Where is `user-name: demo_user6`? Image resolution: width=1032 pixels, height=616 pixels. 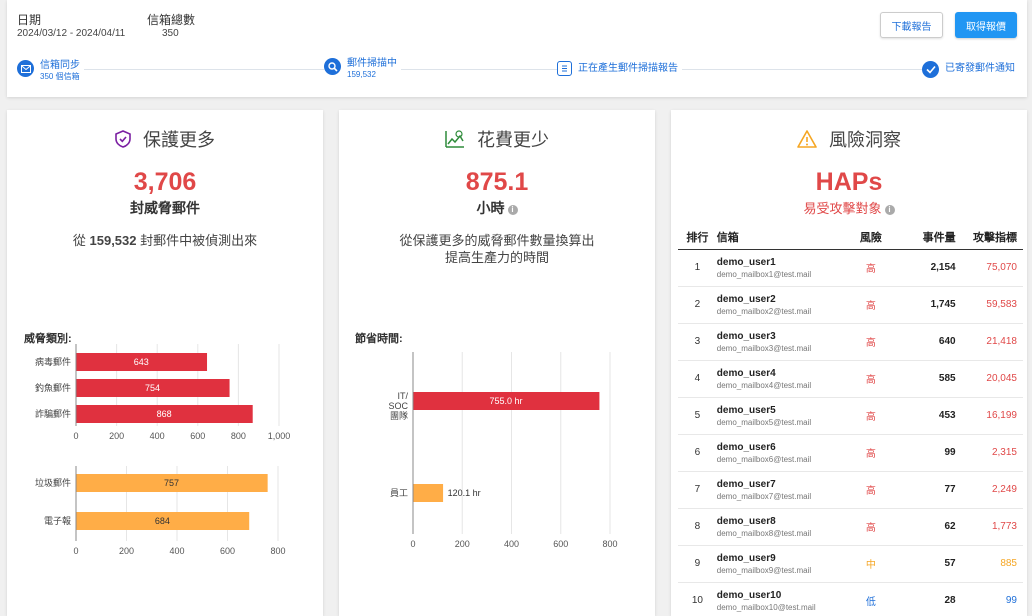
user-name: demo_user6 is located at coordinates (778, 447).